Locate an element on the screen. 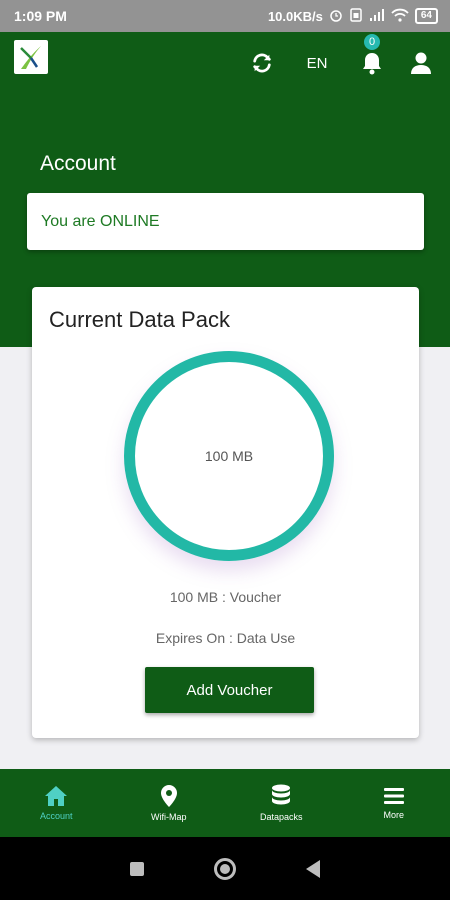  profile-button is located at coordinates (421, 63).